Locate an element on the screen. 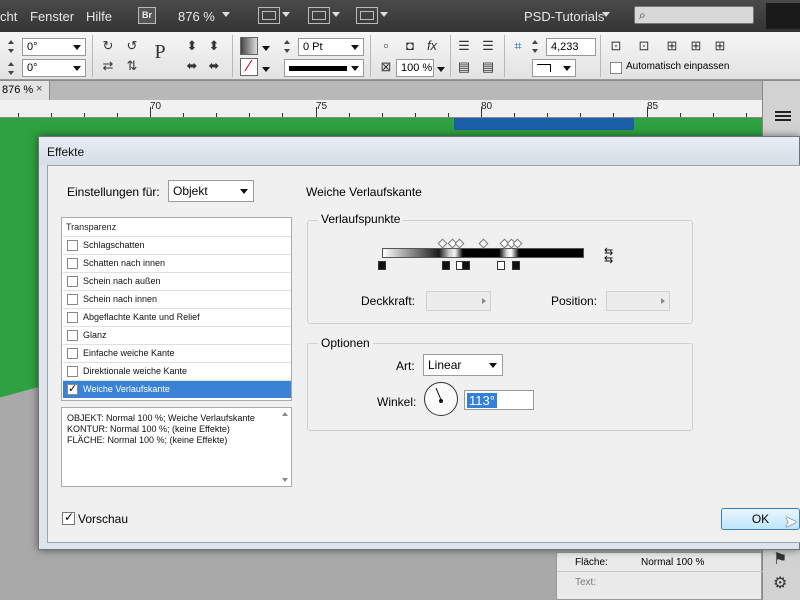 This screenshot has width=800, height=600. menu-item-ansicht: cht is located at coordinates (8, 16).